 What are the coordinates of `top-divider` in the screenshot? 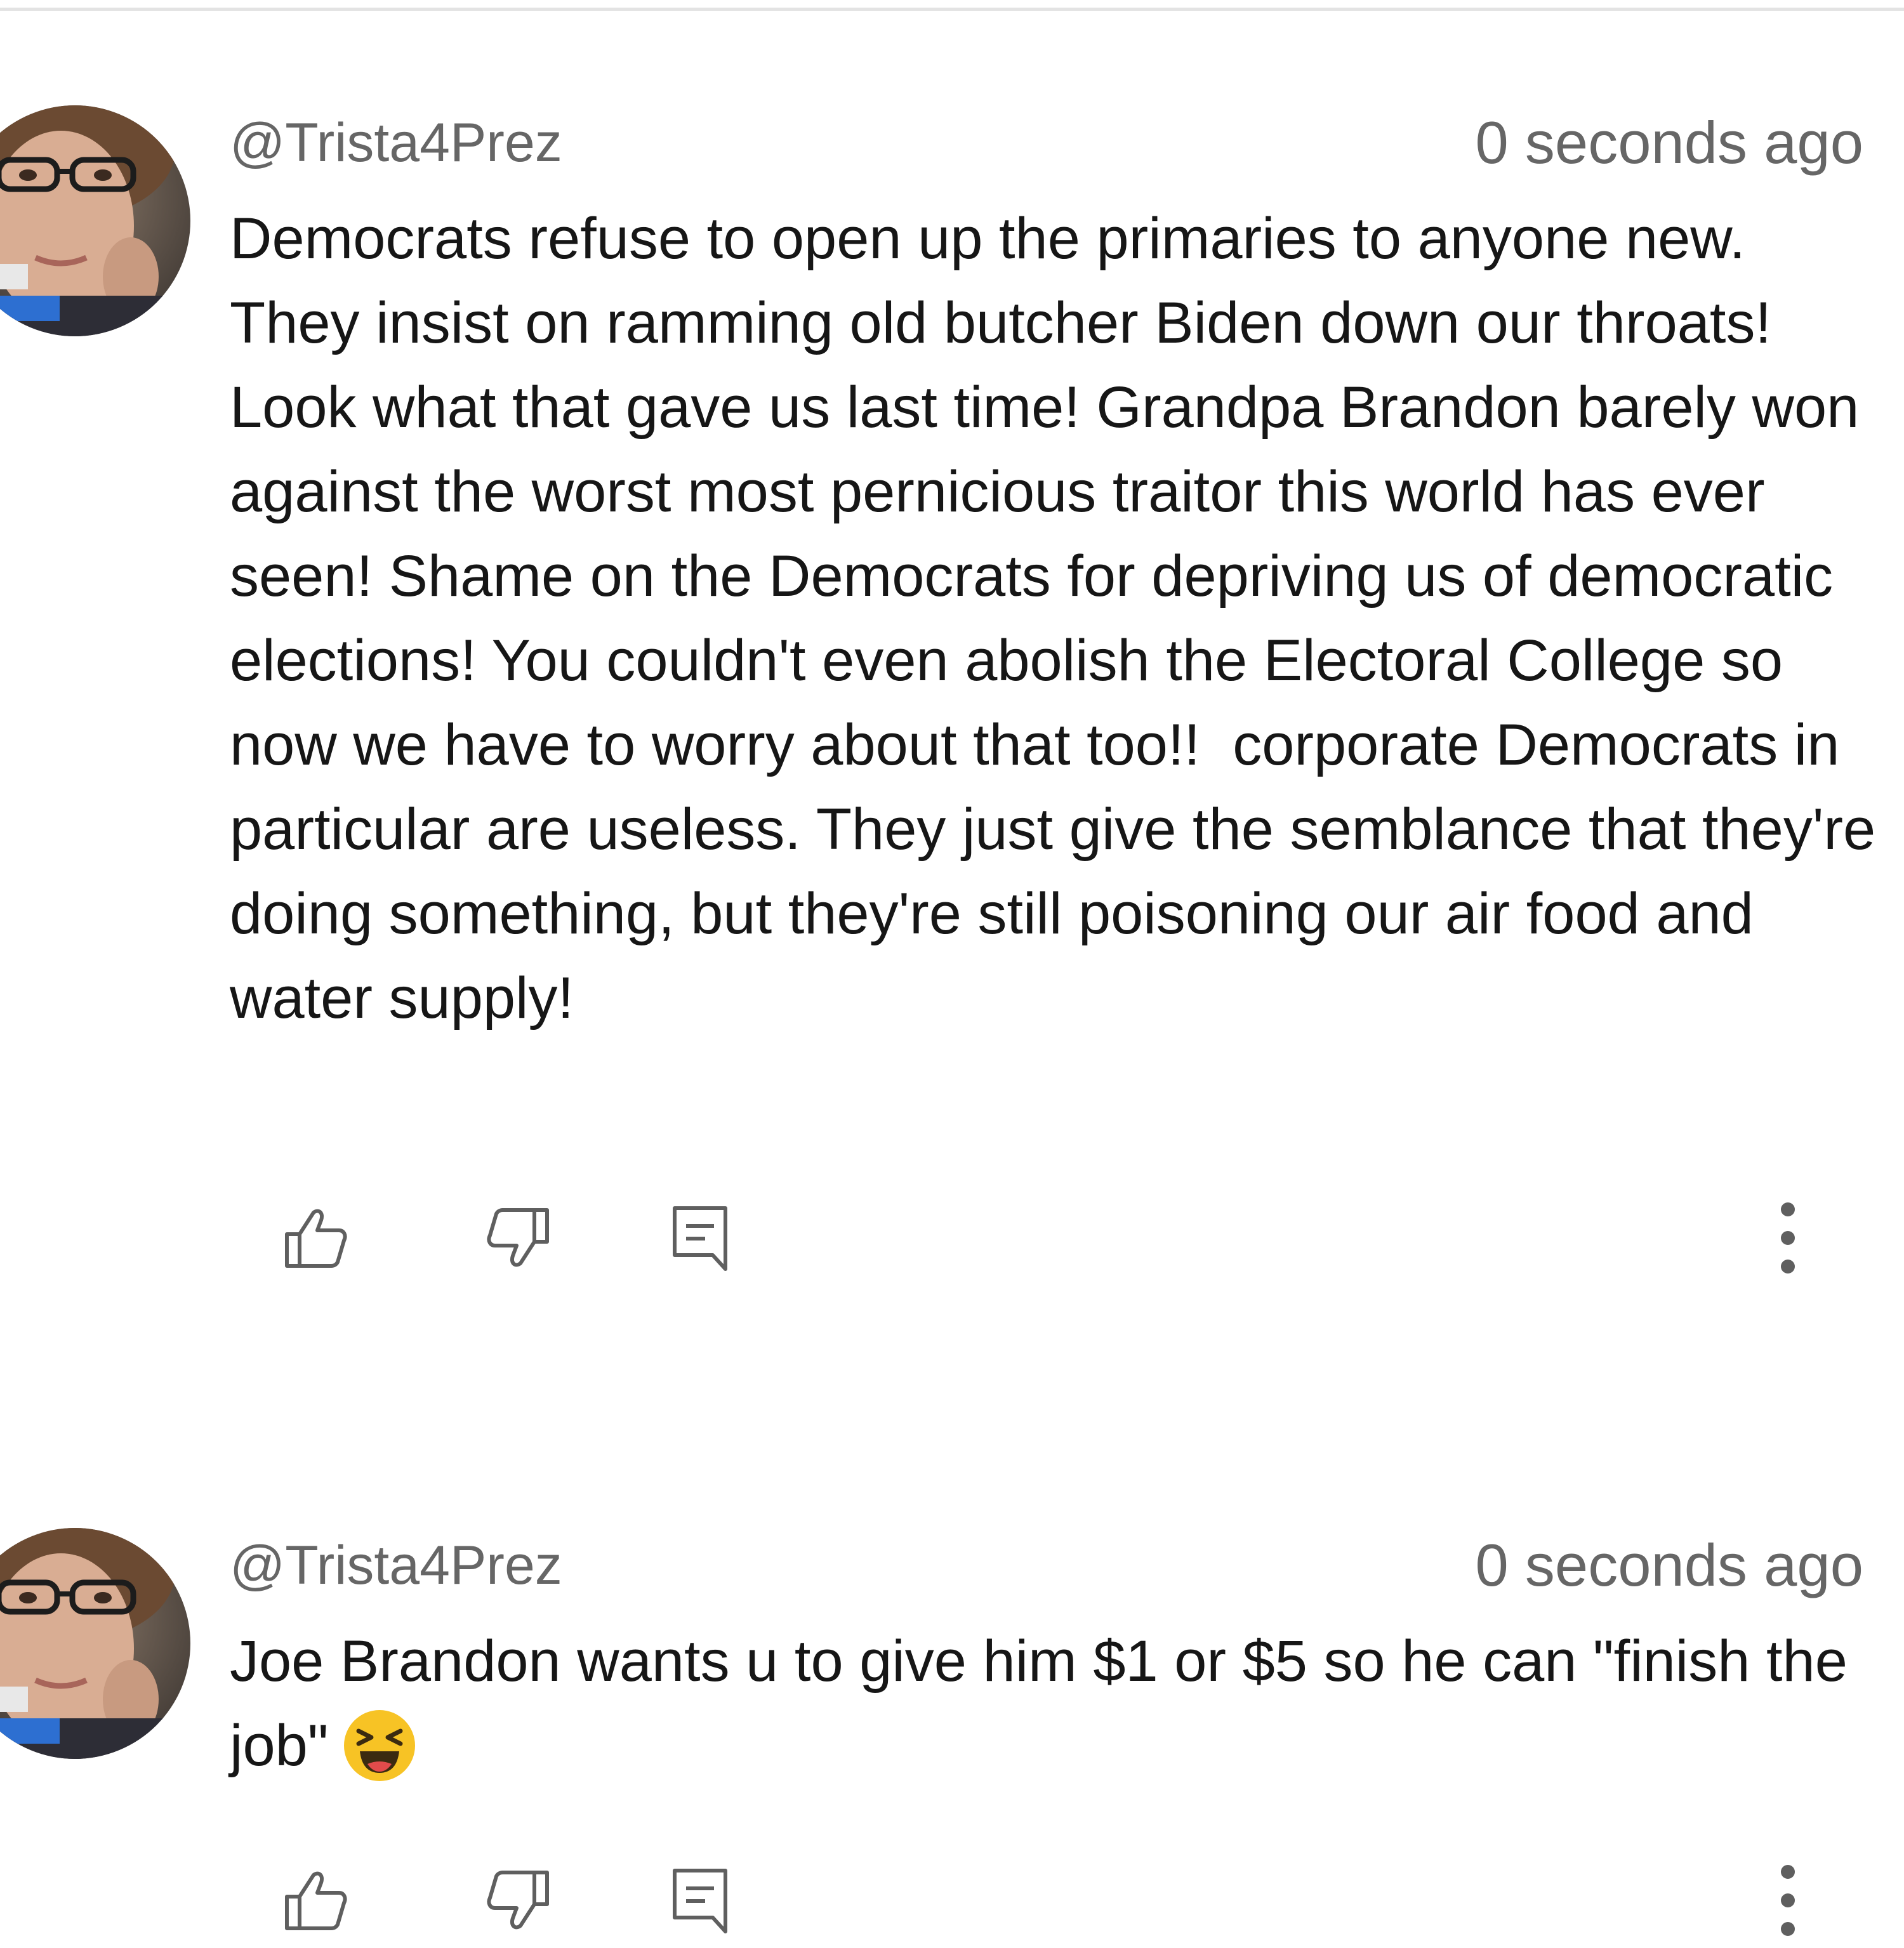 It's located at (952, 9).